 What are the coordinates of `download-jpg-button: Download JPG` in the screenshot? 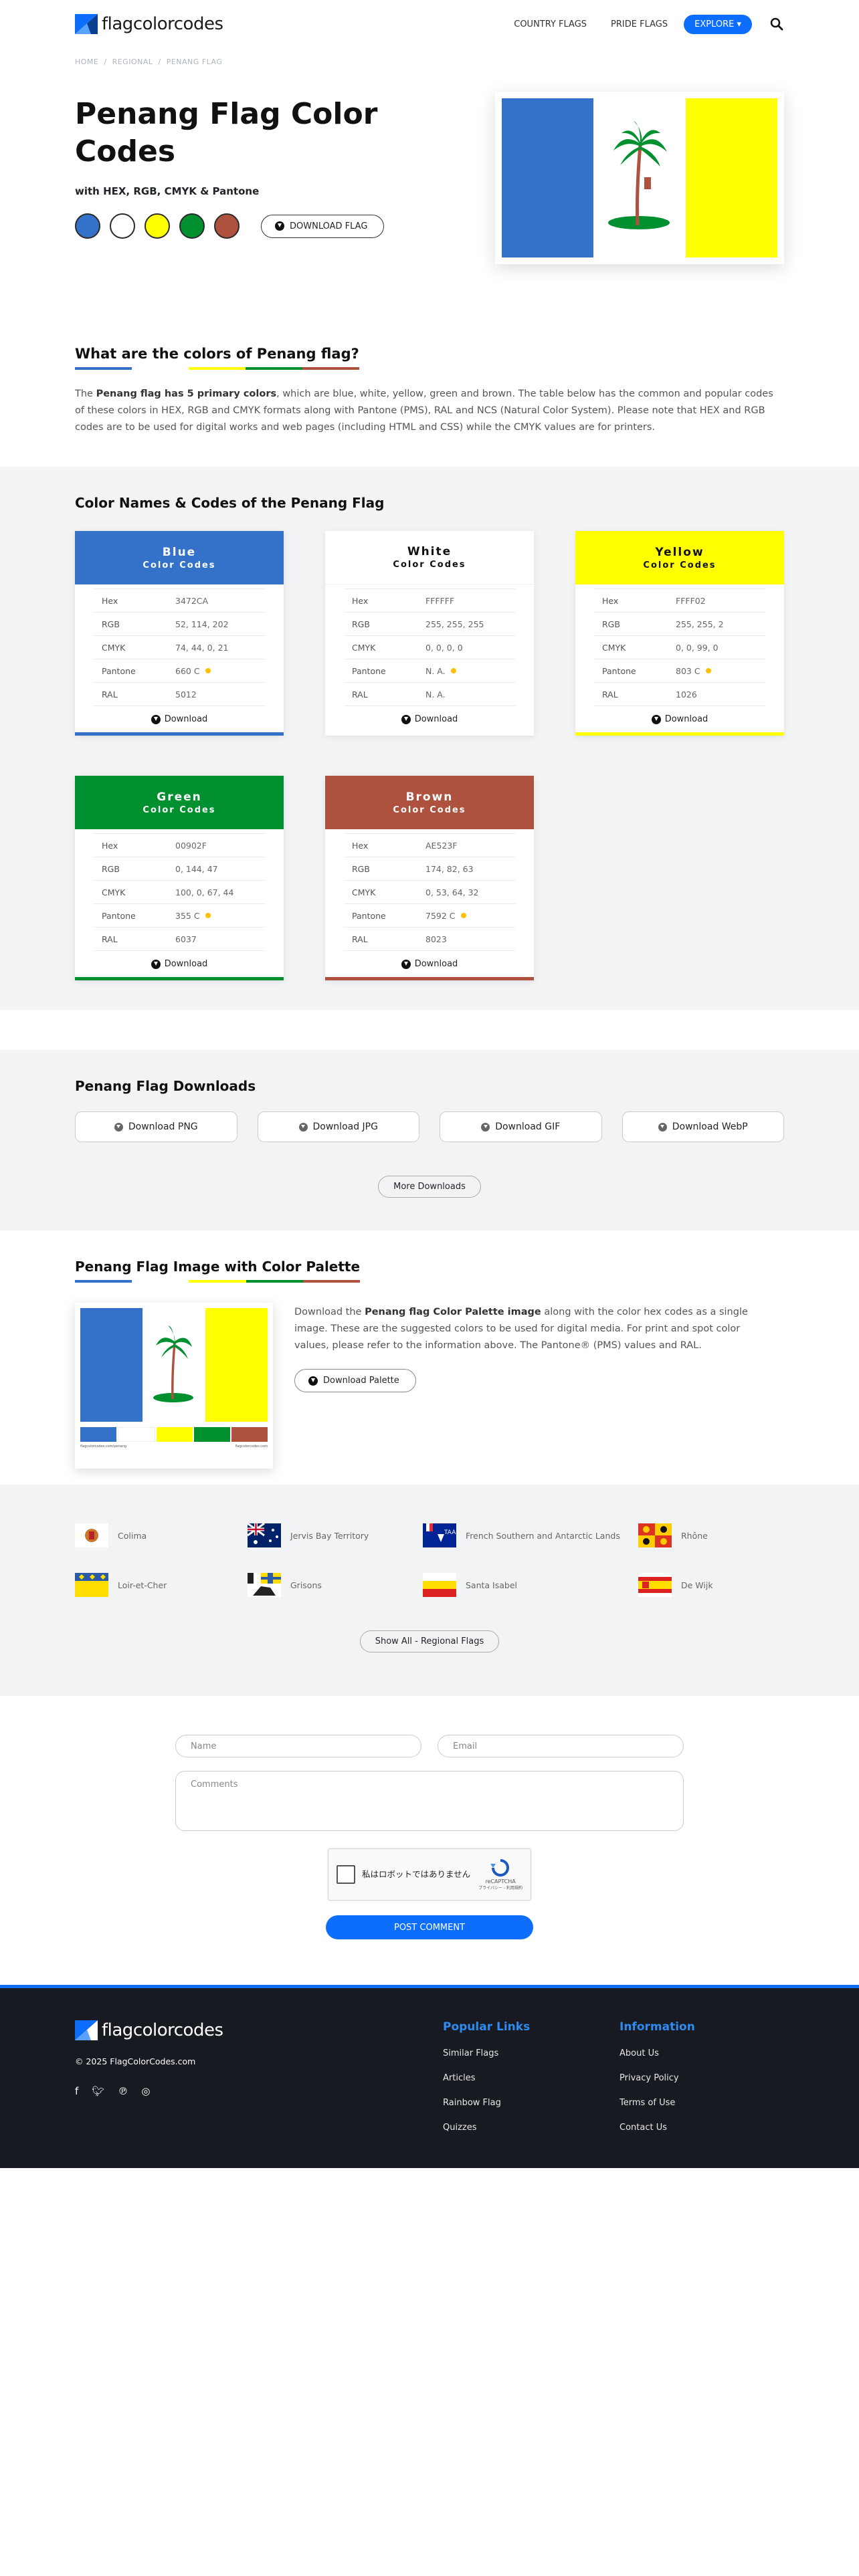 It's located at (338, 1127).